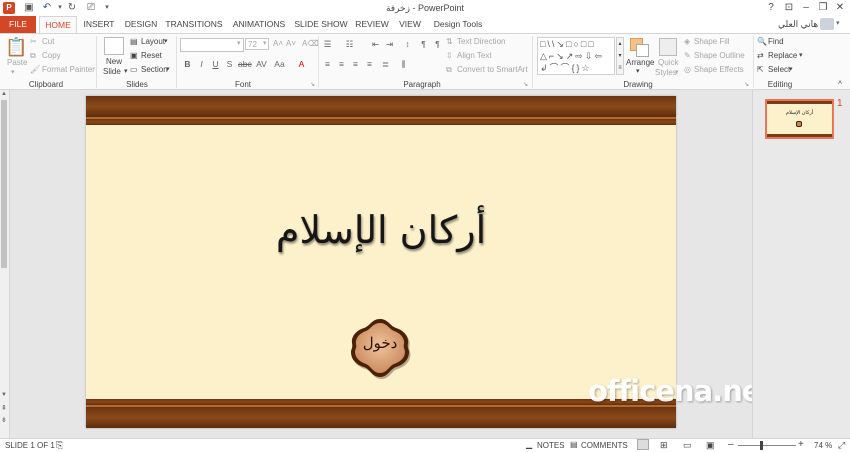 The width and height of the screenshot is (850, 452). Describe the element at coordinates (229, 64) in the screenshot. I see `shadow-icon: S` at that location.